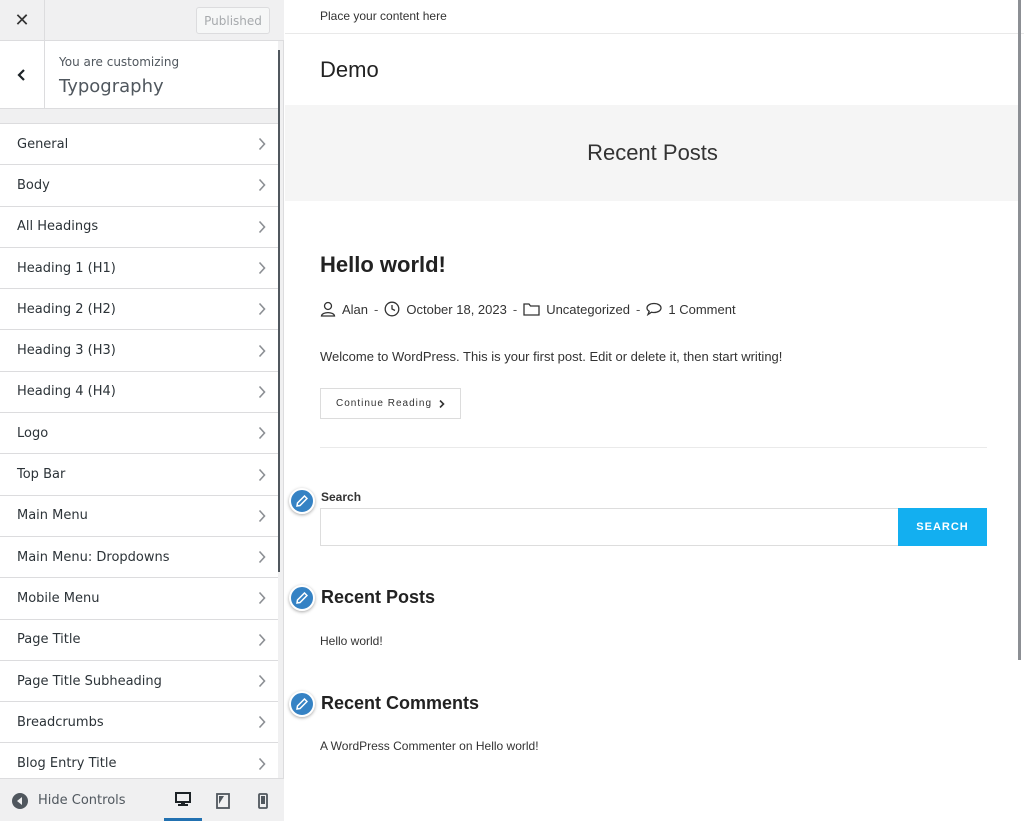  Describe the element at coordinates (43, 144) in the screenshot. I see `menu-item-label: General` at that location.